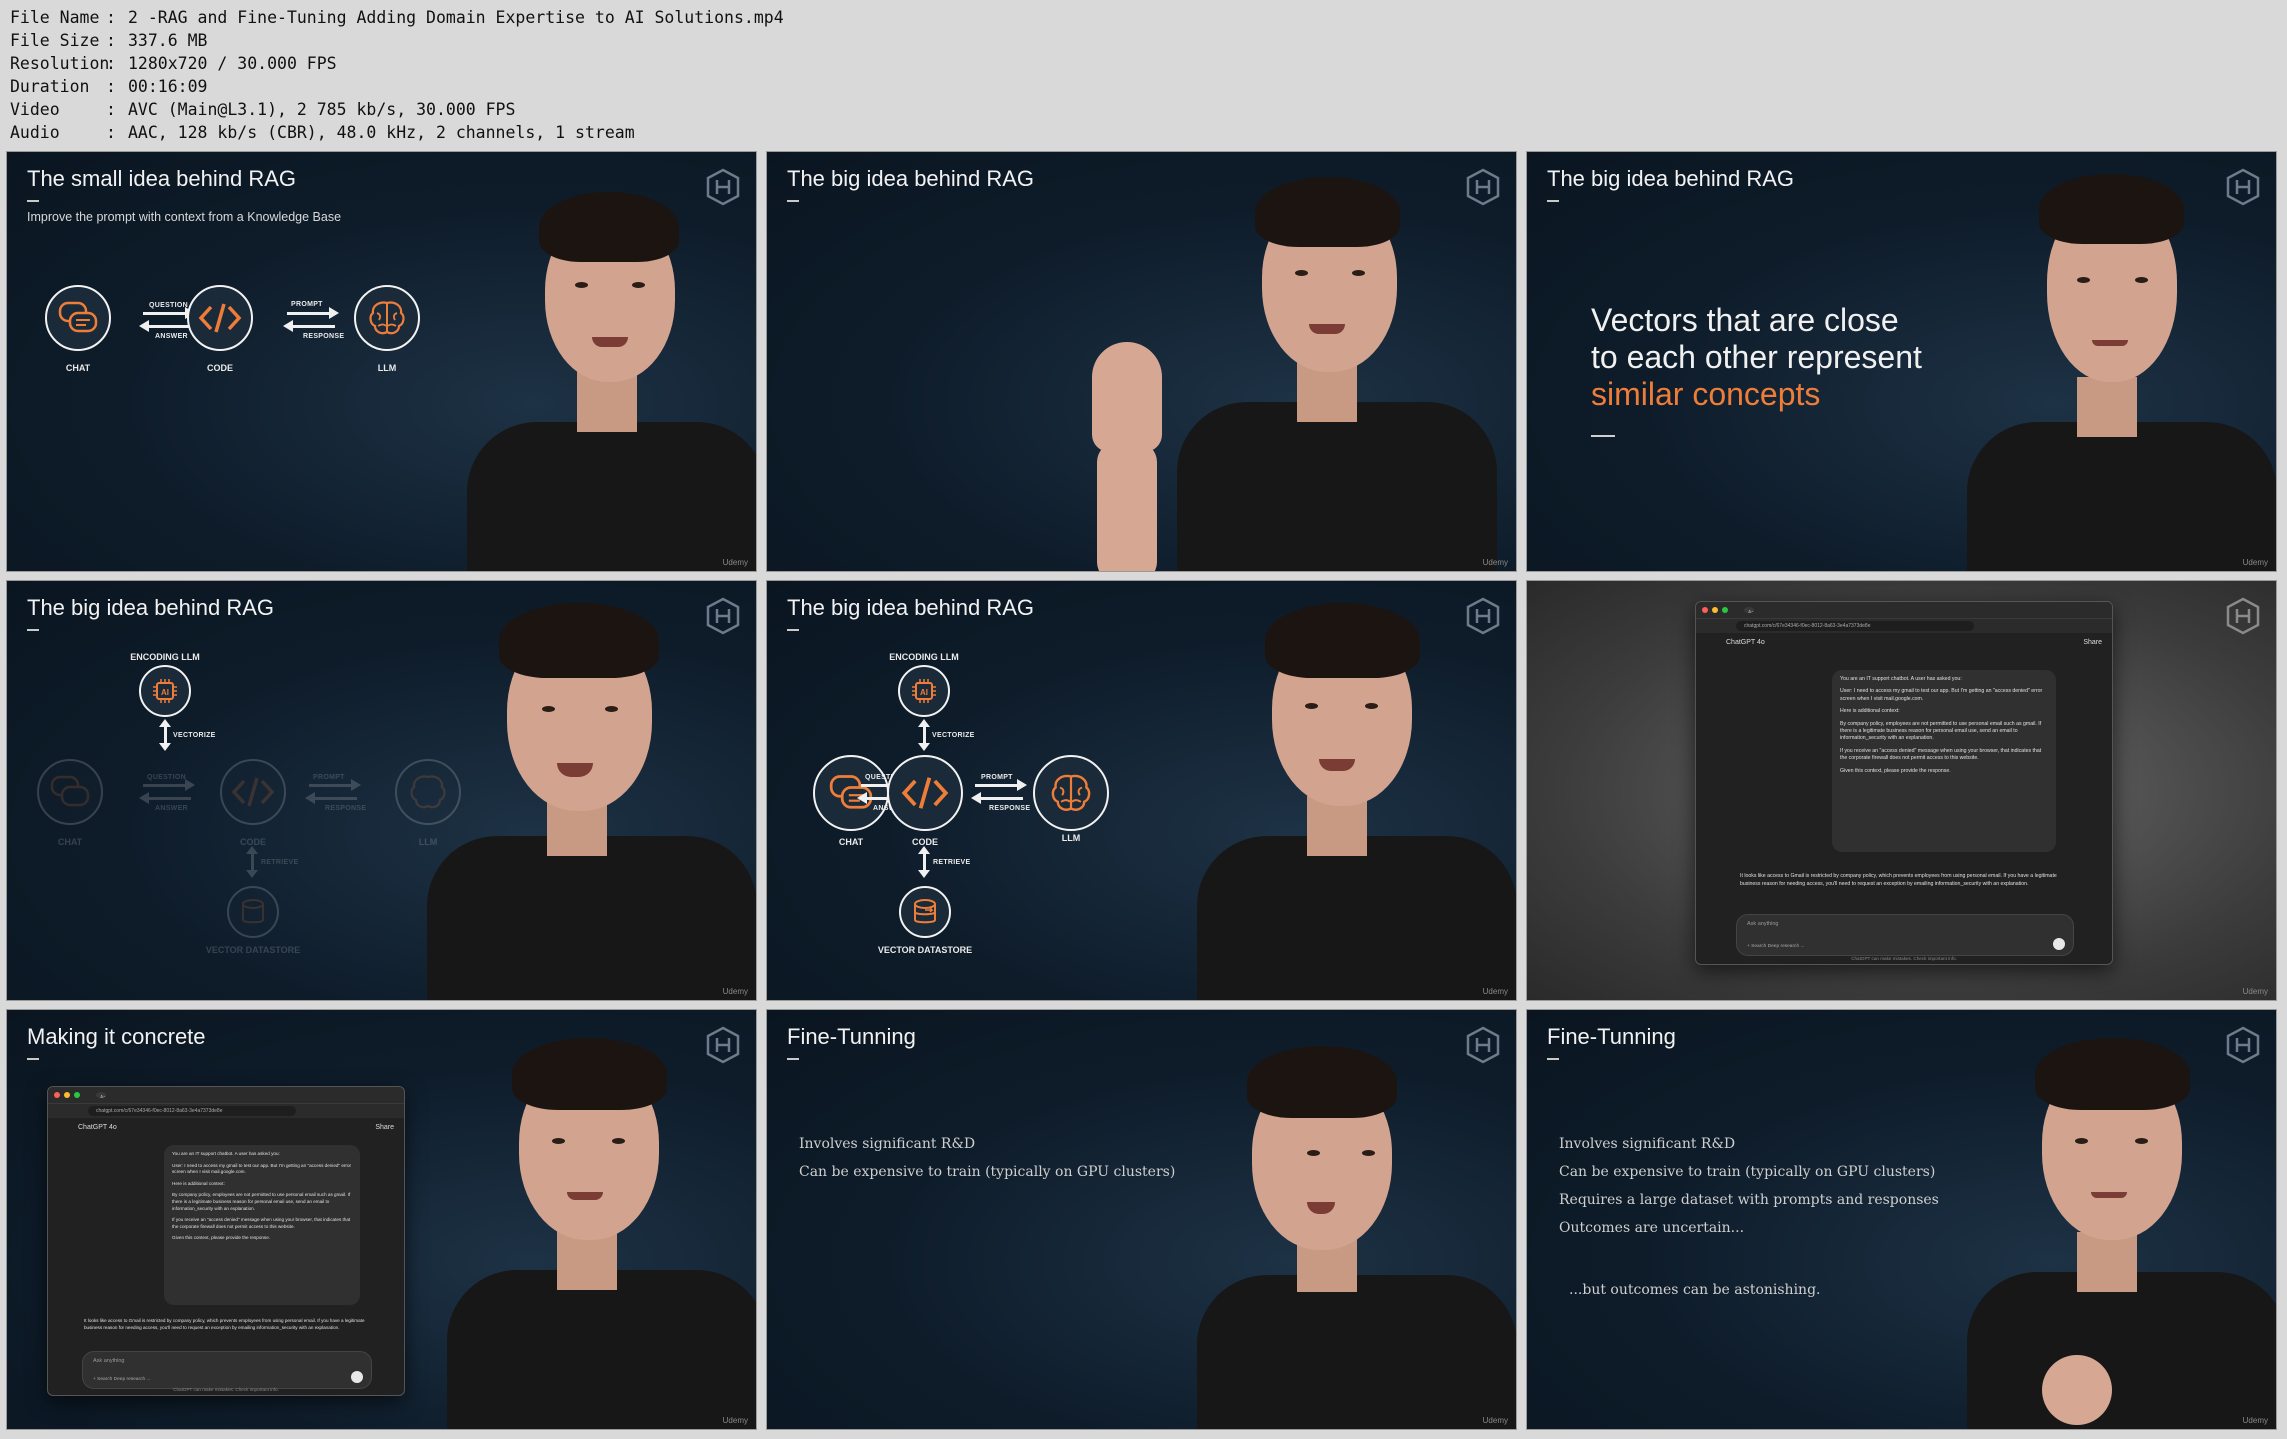 The height and width of the screenshot is (1439, 2287). What do you see at coordinates (173, 63) in the screenshot?
I see `info-row-resolution: Resolution: 1280x720 / 30.000 FPS` at bounding box center [173, 63].